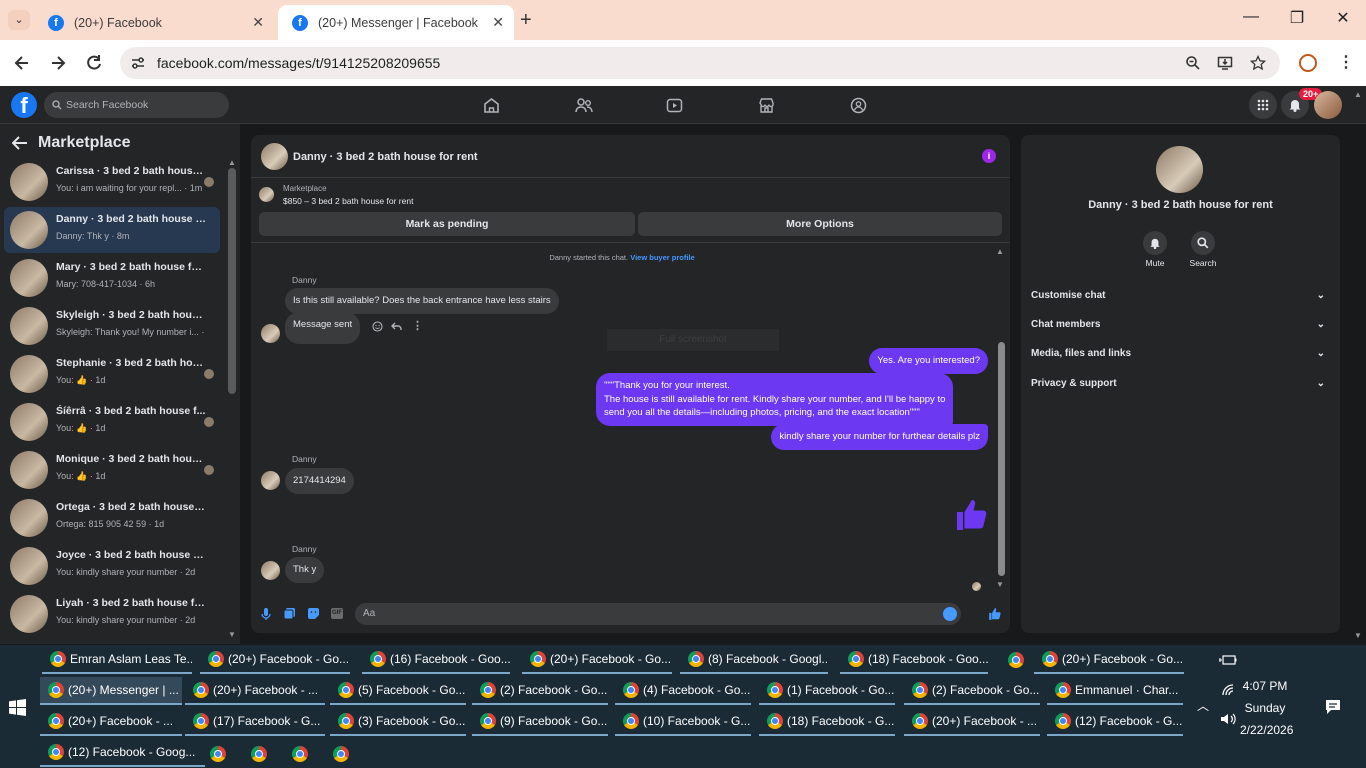 This screenshot has width=1366, height=768. I want to click on page-scroll-down: ▼, so click(1358, 635).